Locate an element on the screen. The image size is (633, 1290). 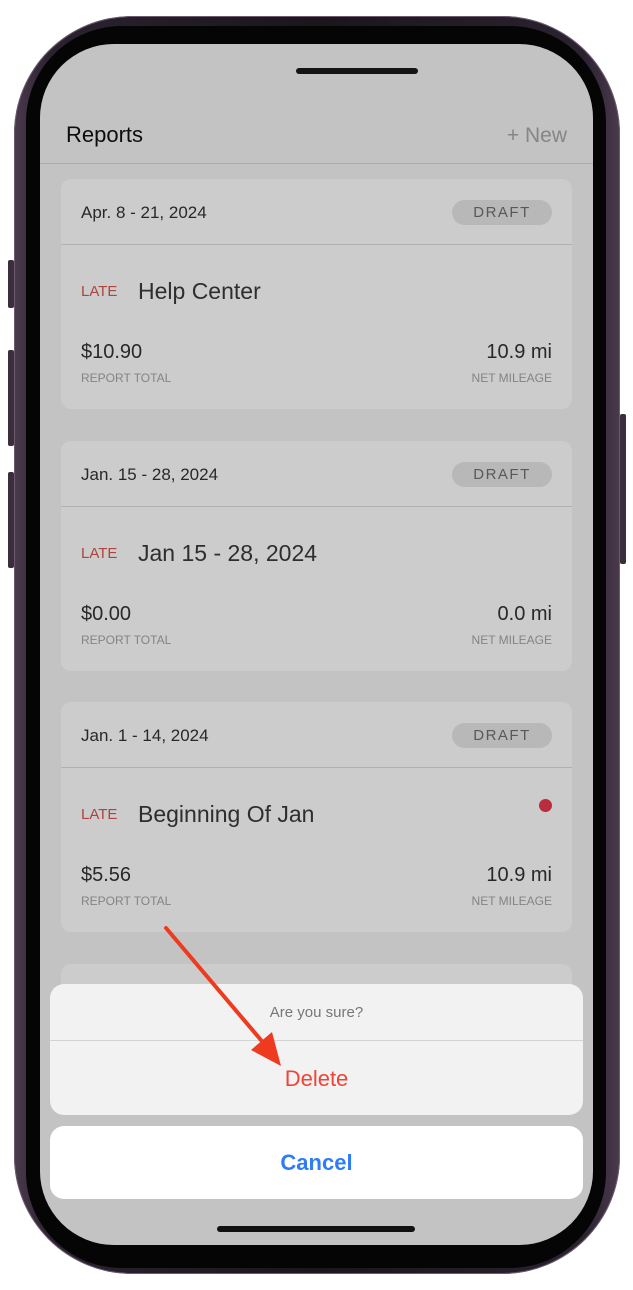
home-indicator is located at coordinates (316, 1229).